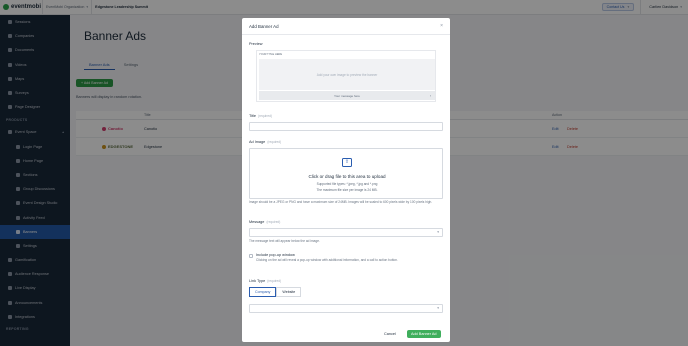  Describe the element at coordinates (346, 232) in the screenshot. I see `message-input: ▾` at that location.